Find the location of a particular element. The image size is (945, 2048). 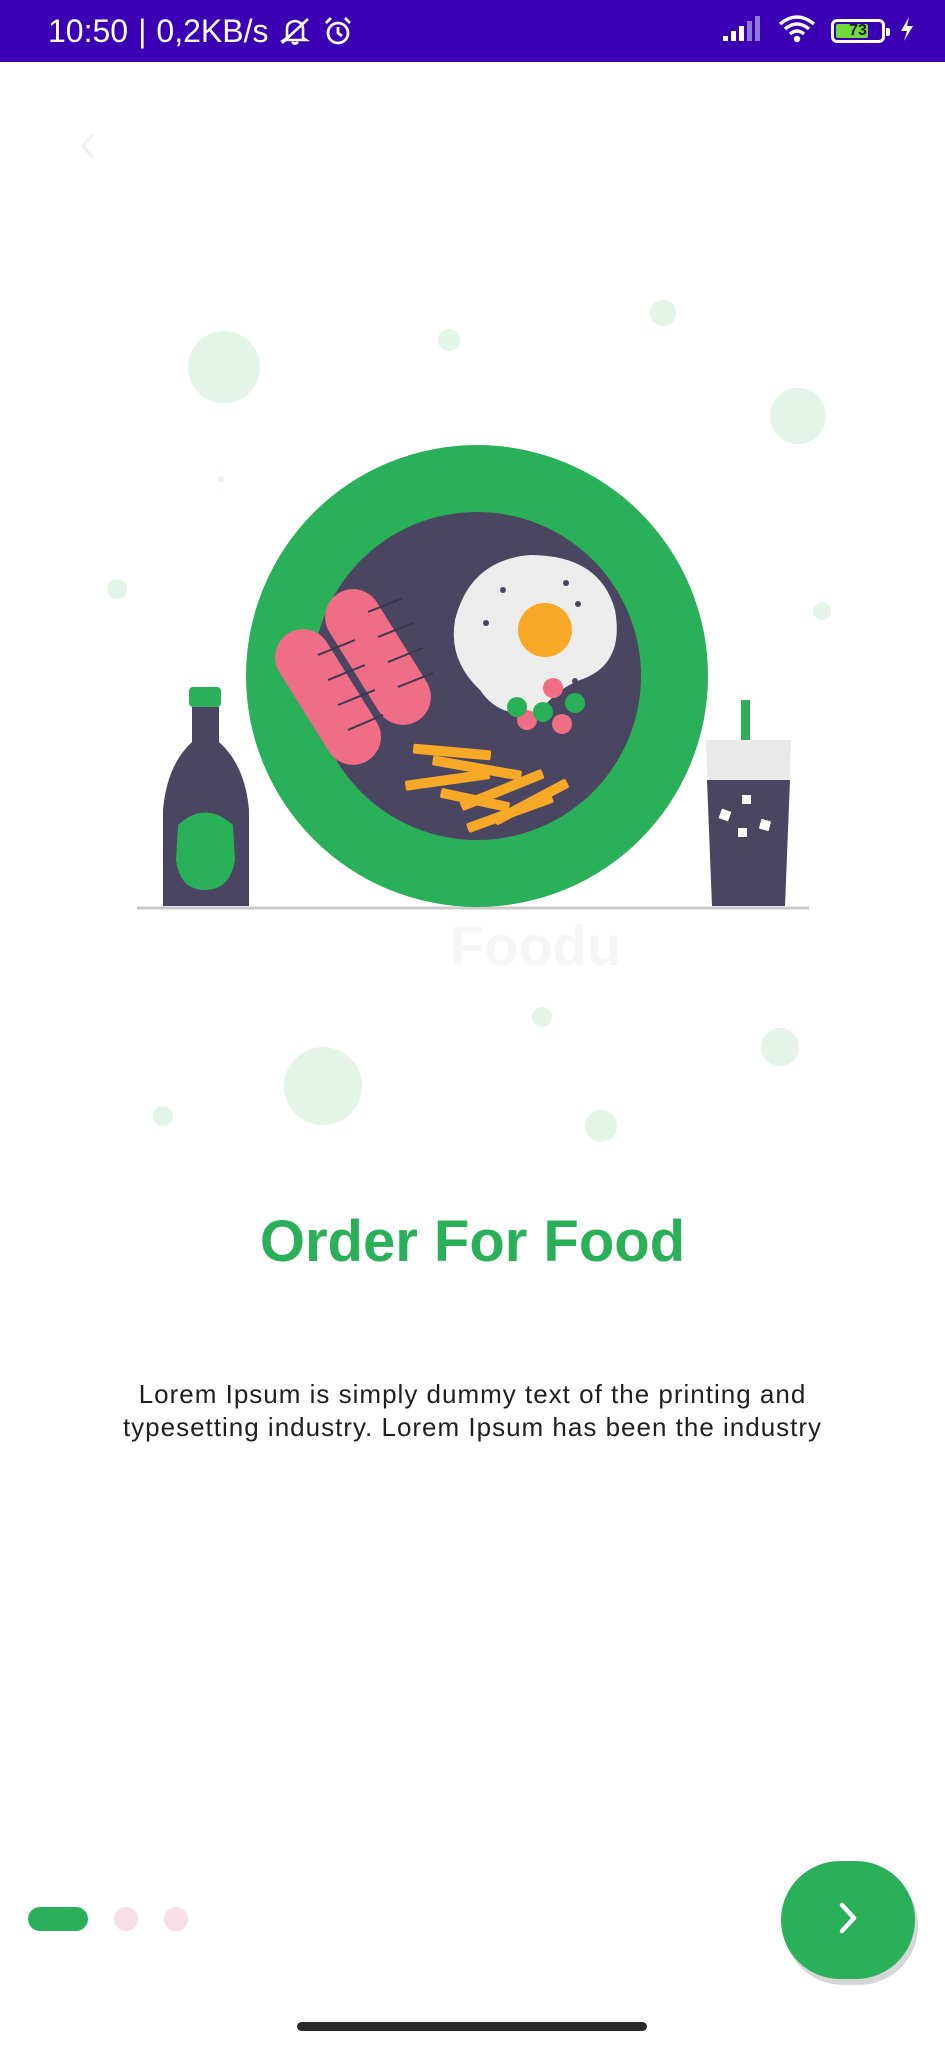

status-left: 10:50 | 0,2KB/s is located at coordinates (201, 31).